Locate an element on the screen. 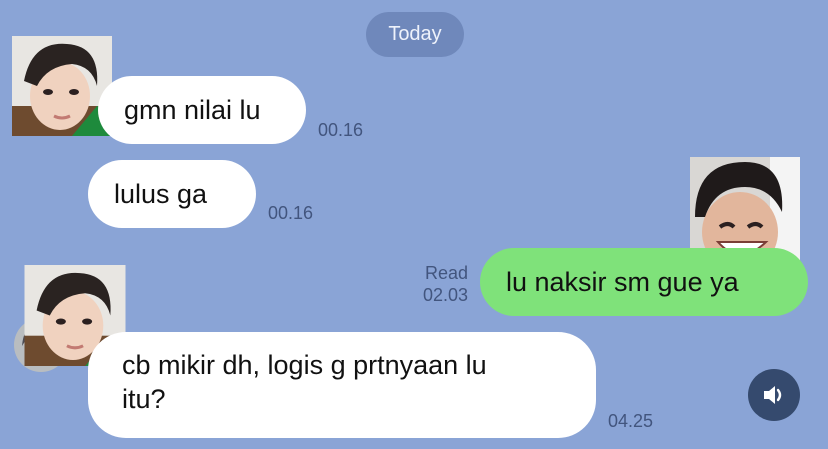 This screenshot has height=449, width=828. message-text-line: itu? is located at coordinates (144, 399).